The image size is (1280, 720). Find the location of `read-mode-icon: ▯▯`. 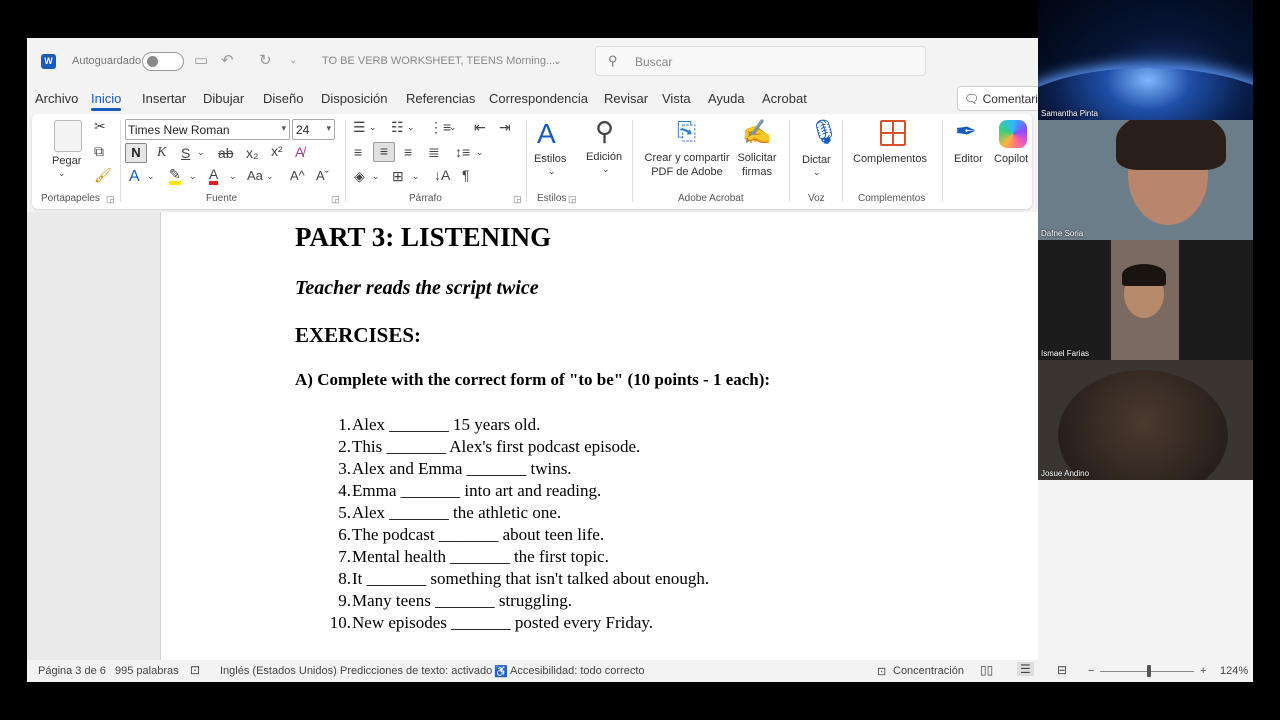

read-mode-icon: ▯▯ is located at coordinates (986, 670).